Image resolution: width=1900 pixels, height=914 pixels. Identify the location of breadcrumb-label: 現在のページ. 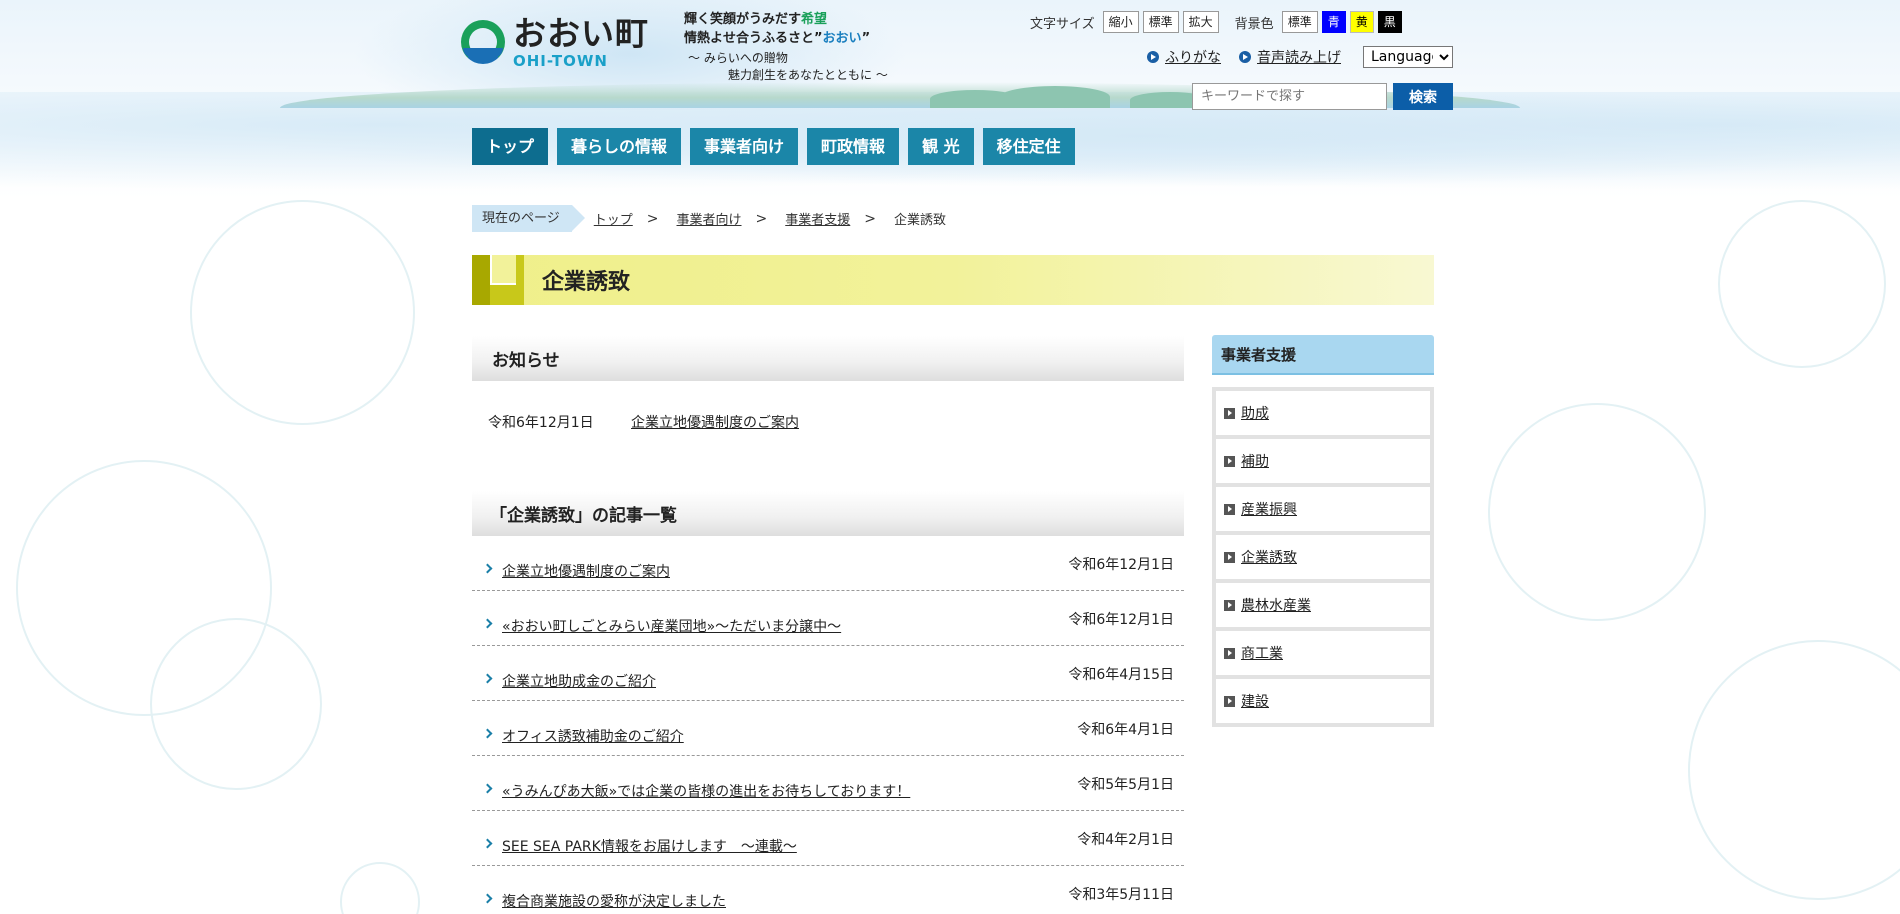
(528, 218).